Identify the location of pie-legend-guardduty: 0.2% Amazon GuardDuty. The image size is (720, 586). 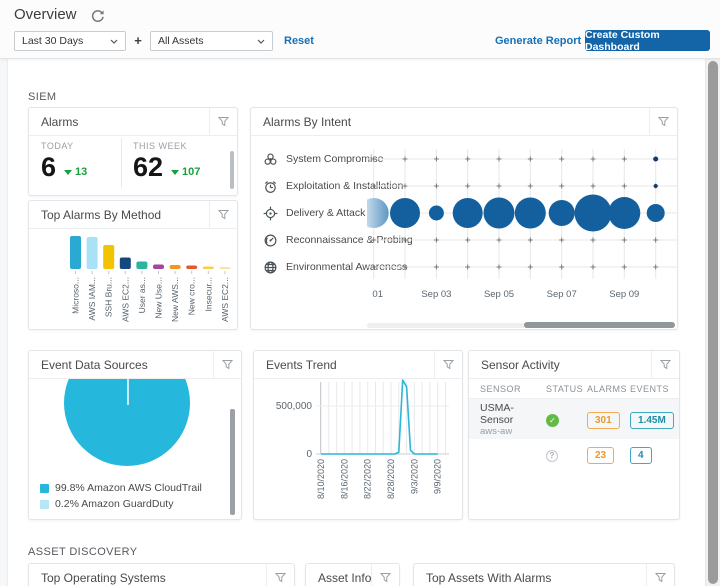
(106, 504).